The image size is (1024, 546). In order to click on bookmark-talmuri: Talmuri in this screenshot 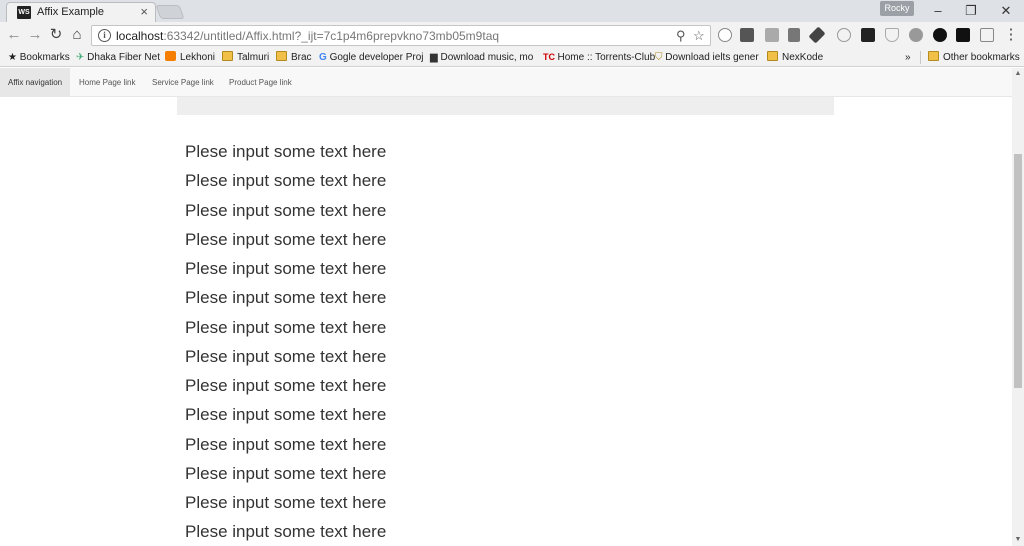, I will do `click(245, 57)`.